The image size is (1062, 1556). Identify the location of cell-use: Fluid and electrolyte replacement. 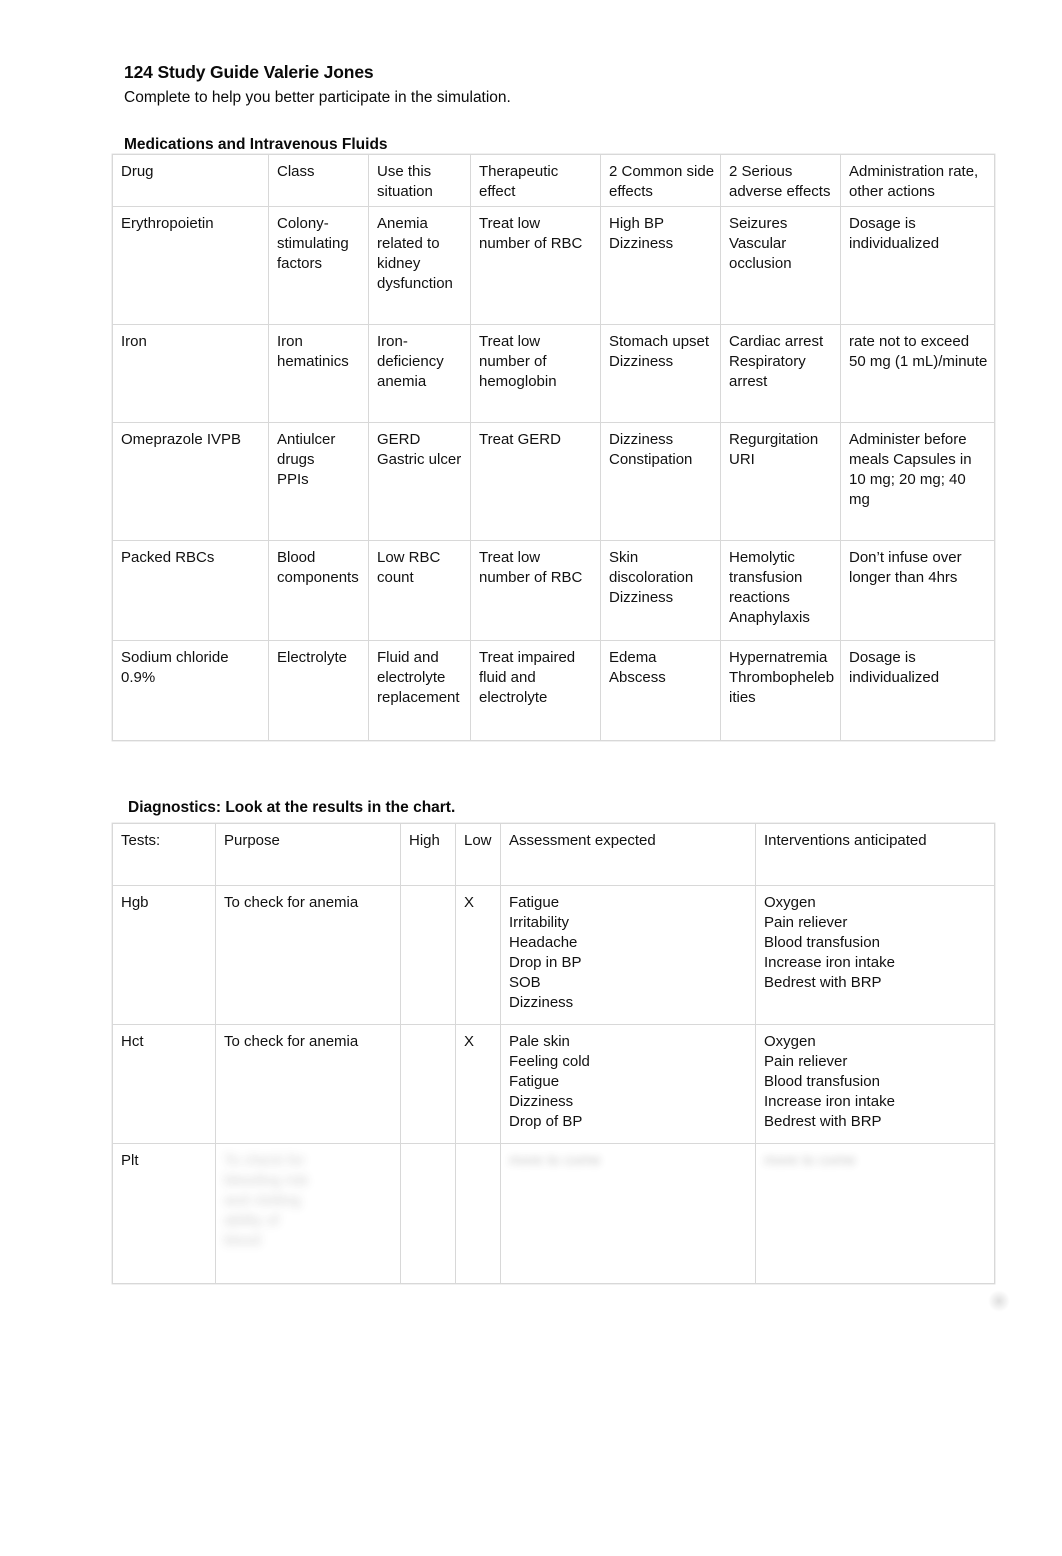
(419, 690).